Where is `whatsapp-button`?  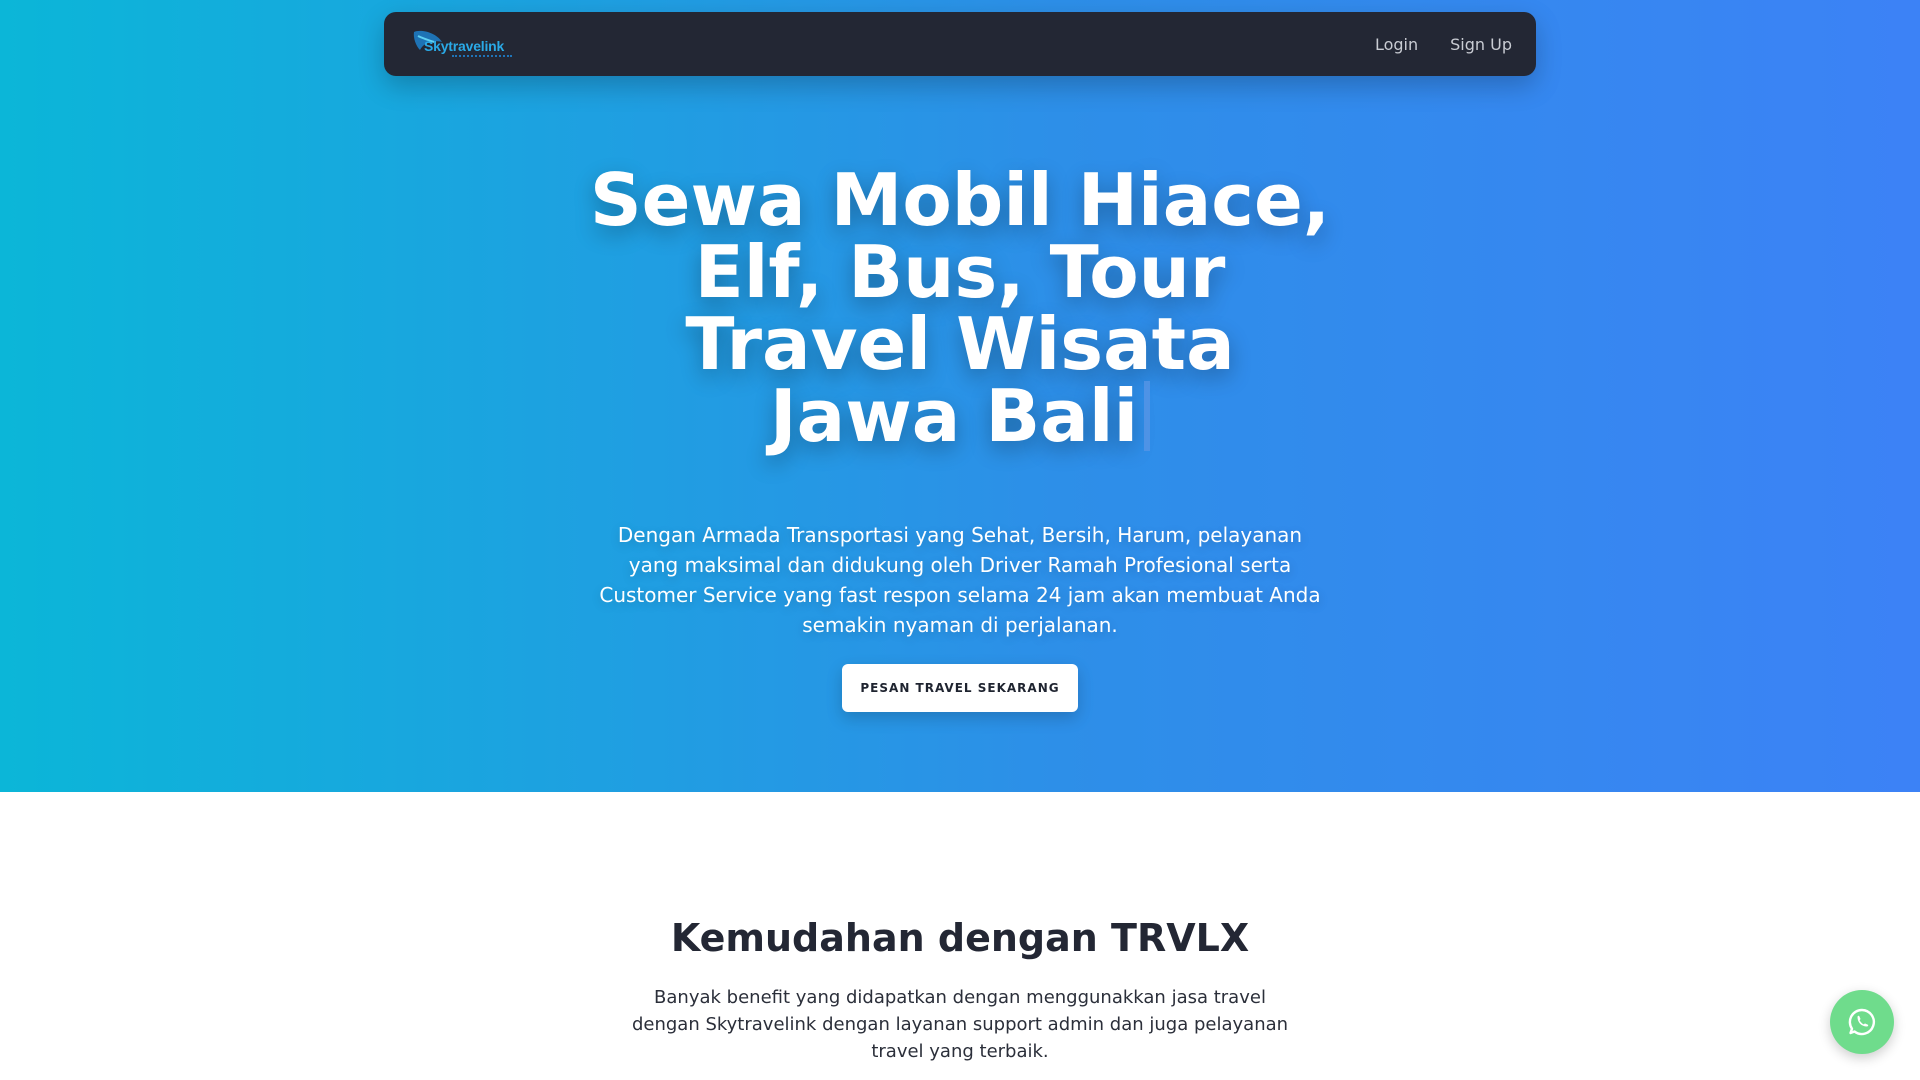
whatsapp-button is located at coordinates (1862, 1022).